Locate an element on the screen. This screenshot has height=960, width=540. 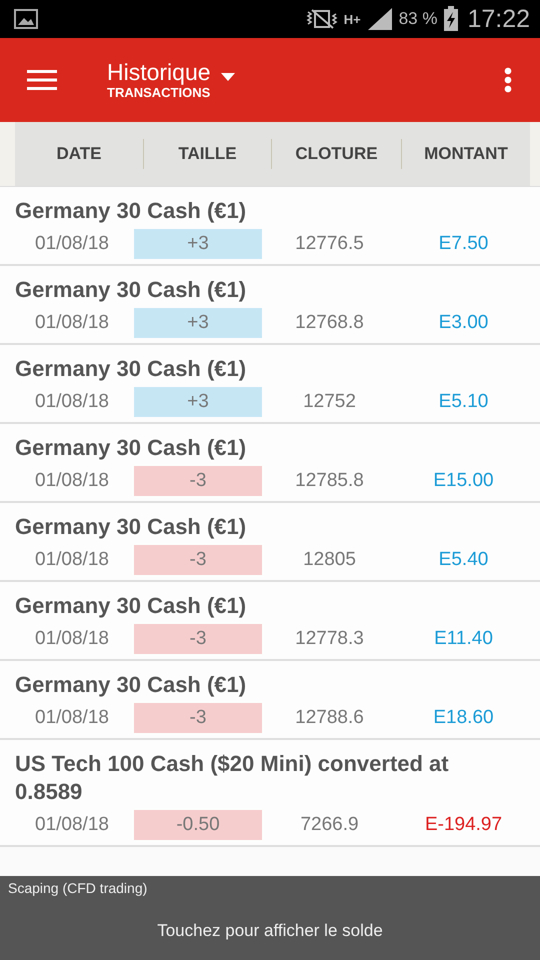
amount-cell-text: E18.60 is located at coordinates (463, 718).